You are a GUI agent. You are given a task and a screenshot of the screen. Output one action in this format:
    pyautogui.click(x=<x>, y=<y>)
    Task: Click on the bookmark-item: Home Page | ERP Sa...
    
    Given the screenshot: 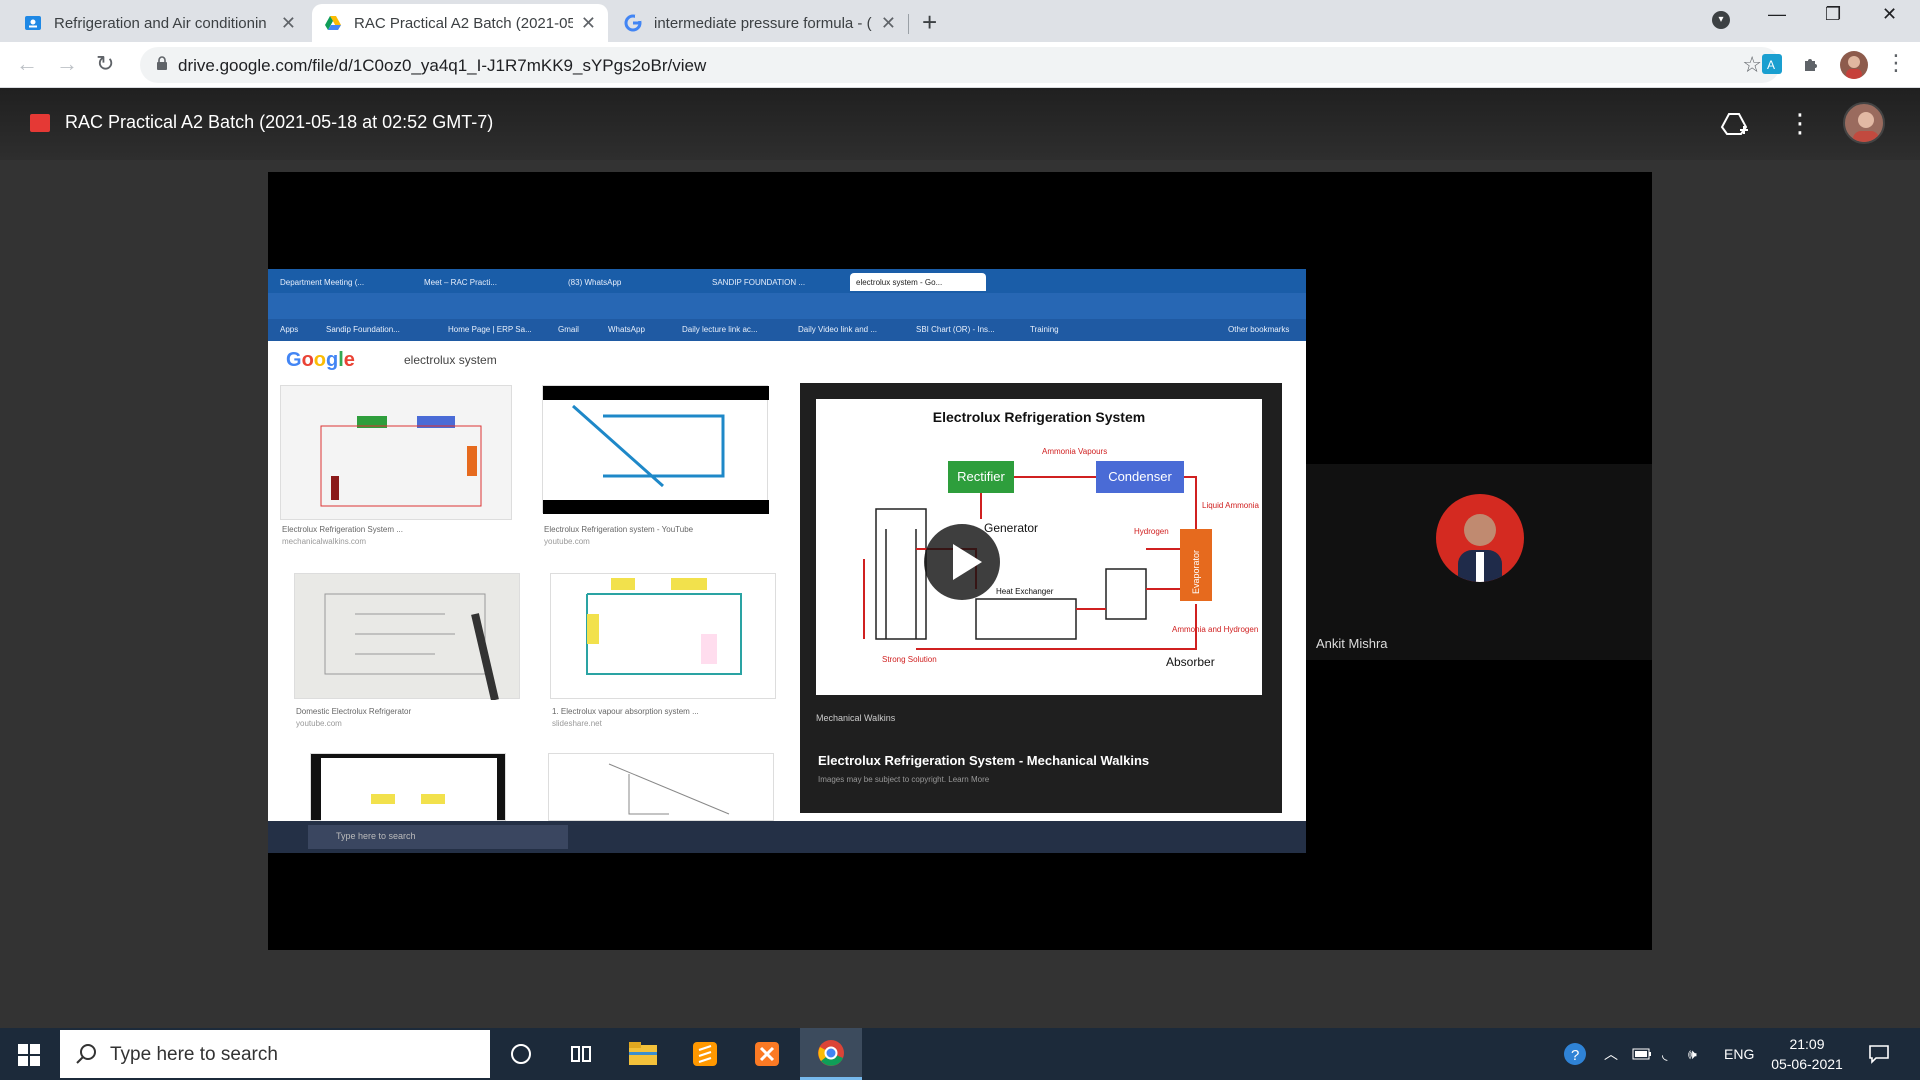 What is the action you would take?
    pyautogui.click(x=490, y=329)
    